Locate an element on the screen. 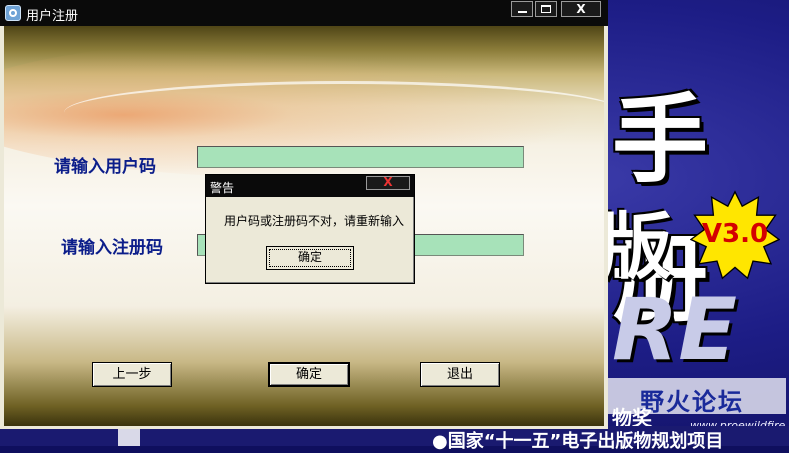 The image size is (789, 453). app-icon is located at coordinates (13, 13).